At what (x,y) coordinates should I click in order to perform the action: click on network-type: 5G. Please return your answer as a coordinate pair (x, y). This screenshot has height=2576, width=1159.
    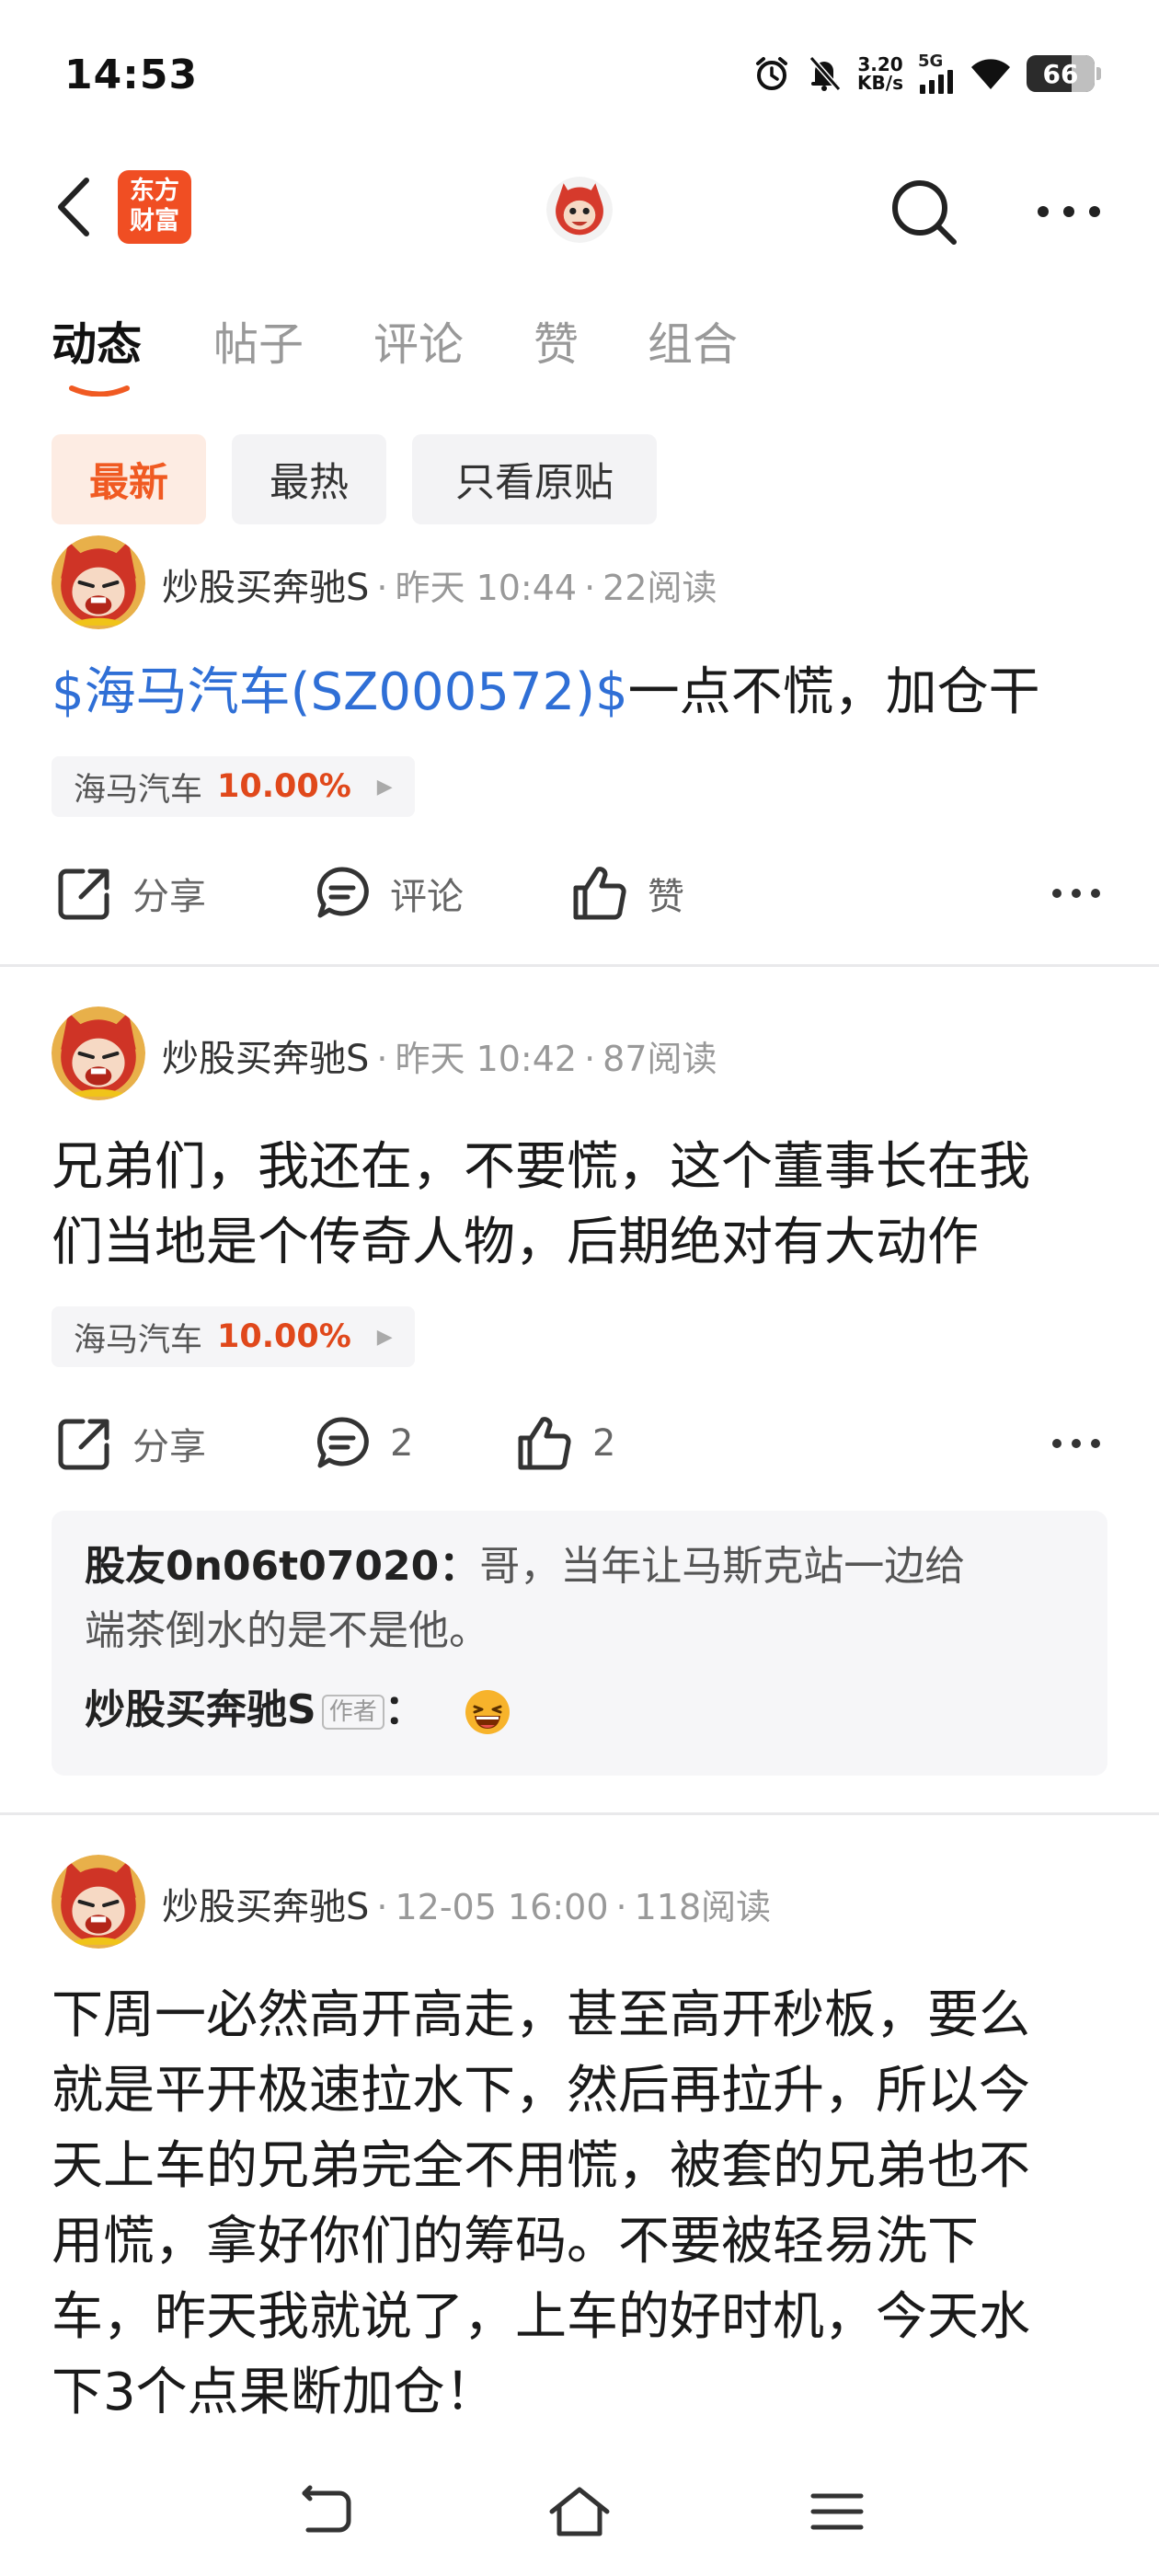
    Looking at the image, I should click on (931, 61).